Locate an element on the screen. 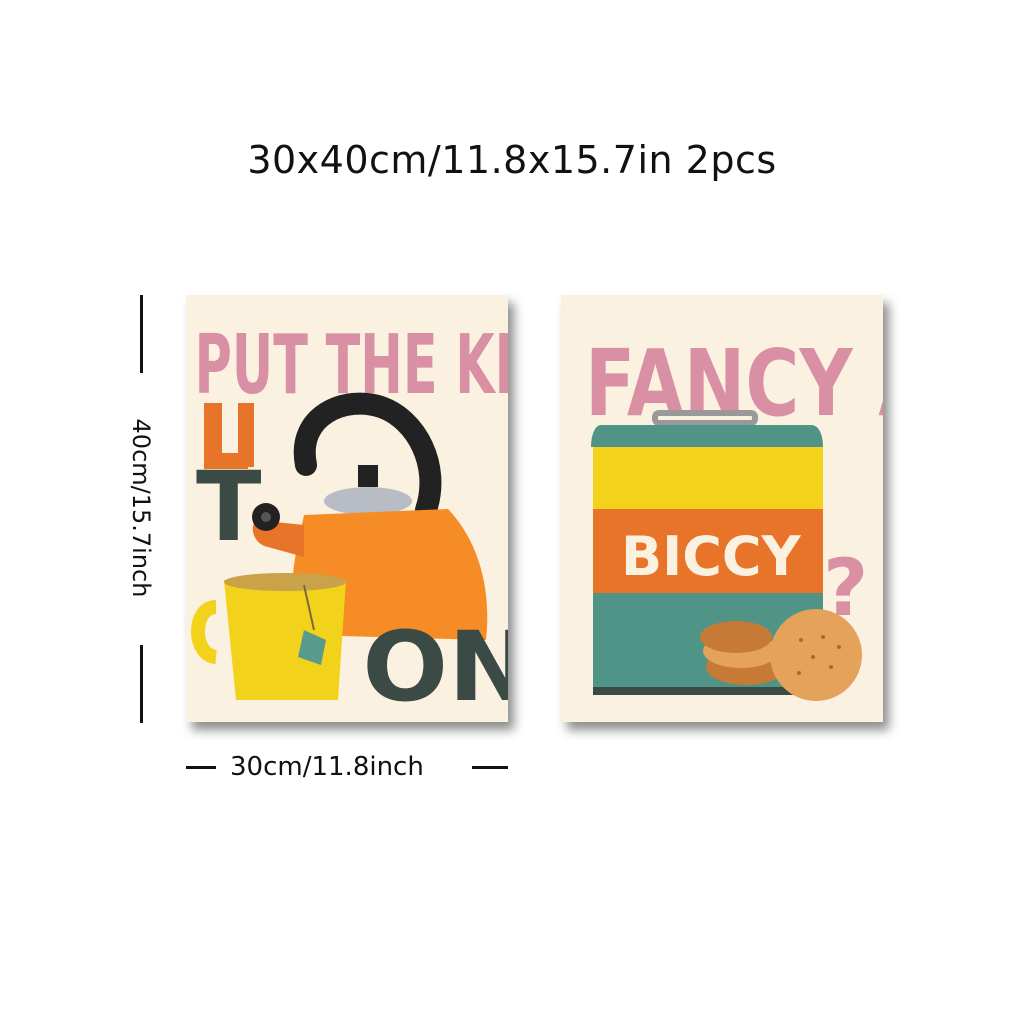  page-title: 30x40cm/11.8x15.7in 2pcs is located at coordinates (512, 160).